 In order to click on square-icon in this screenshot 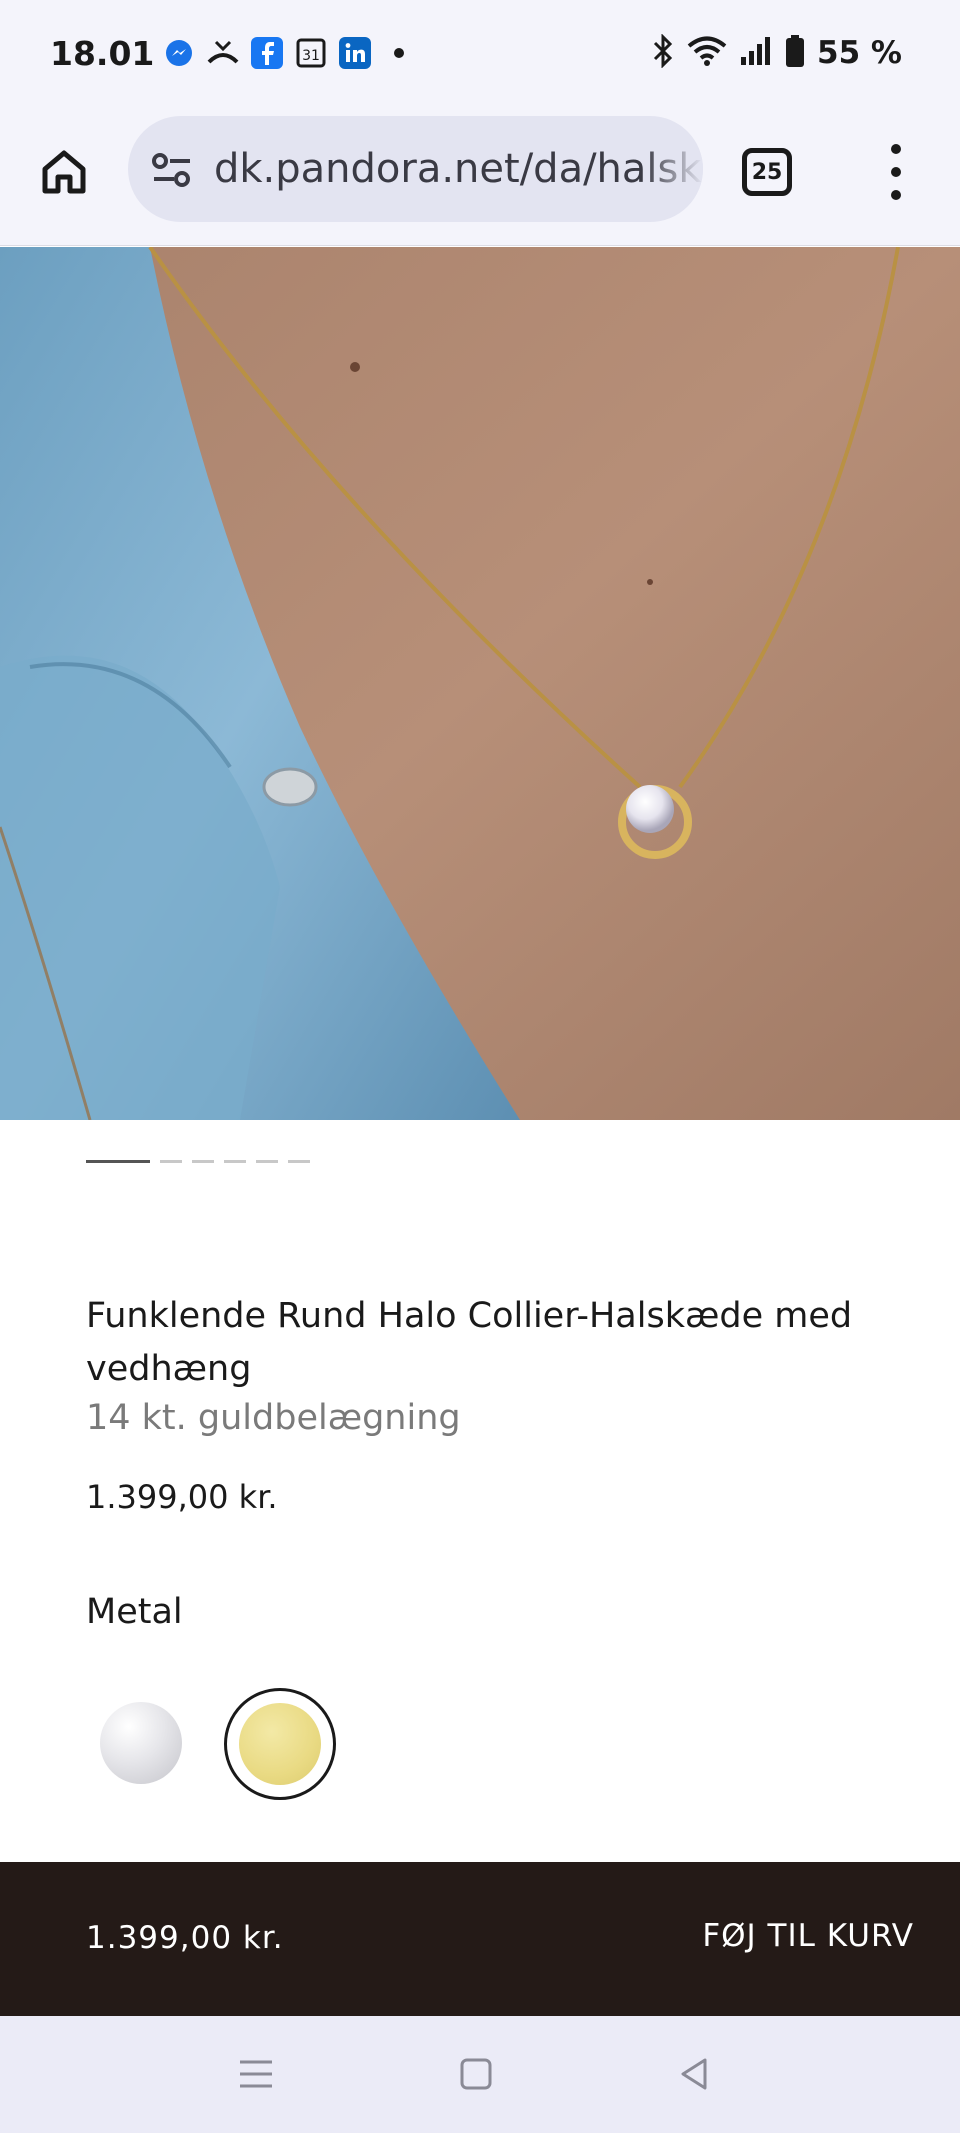, I will do `click(476, 2074)`.